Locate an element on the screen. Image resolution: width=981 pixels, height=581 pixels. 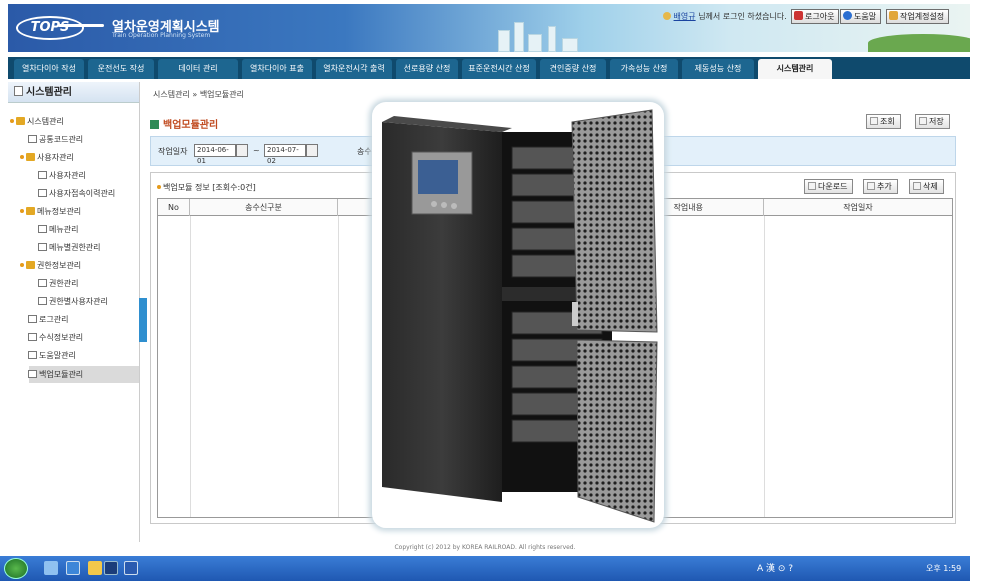
system-tray: A 漢 ⊙ ? is located at coordinates (775, 567).